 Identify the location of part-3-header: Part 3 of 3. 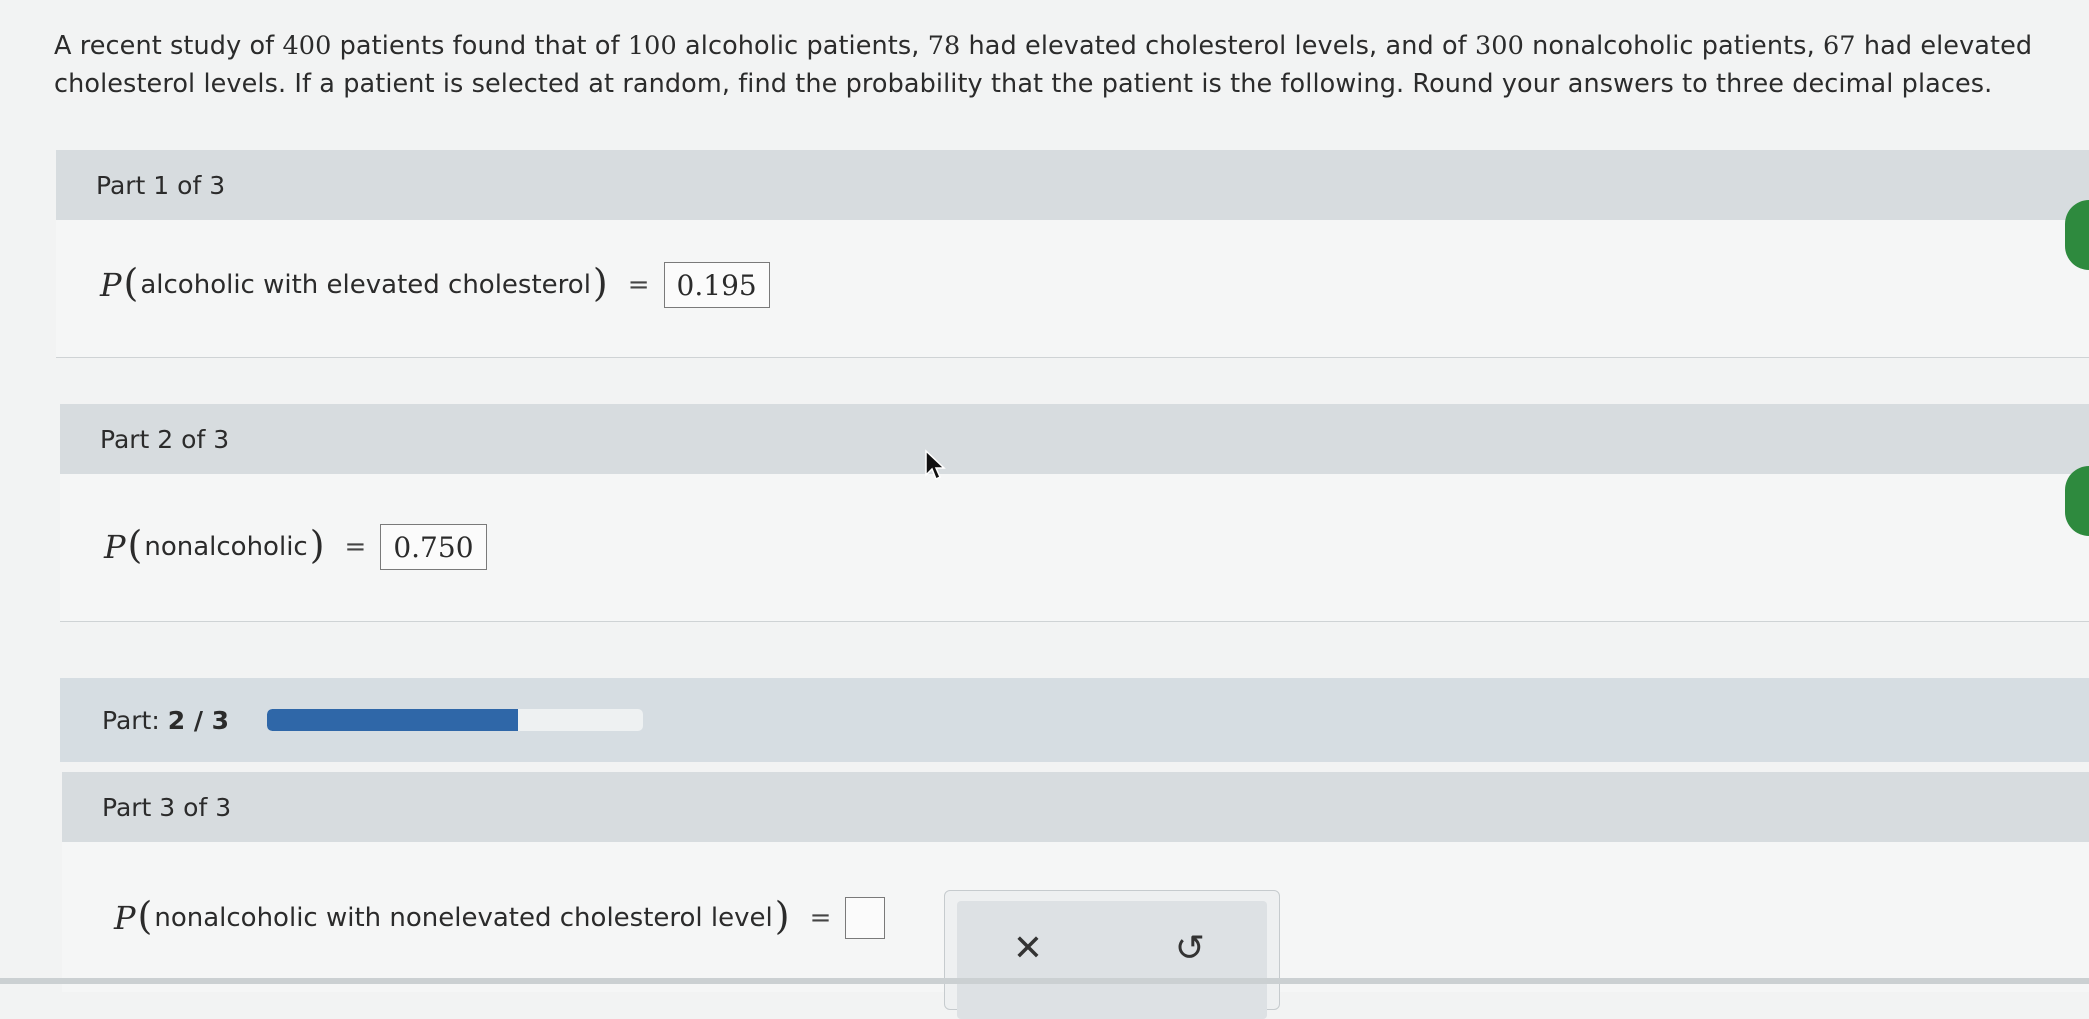
(1075, 807).